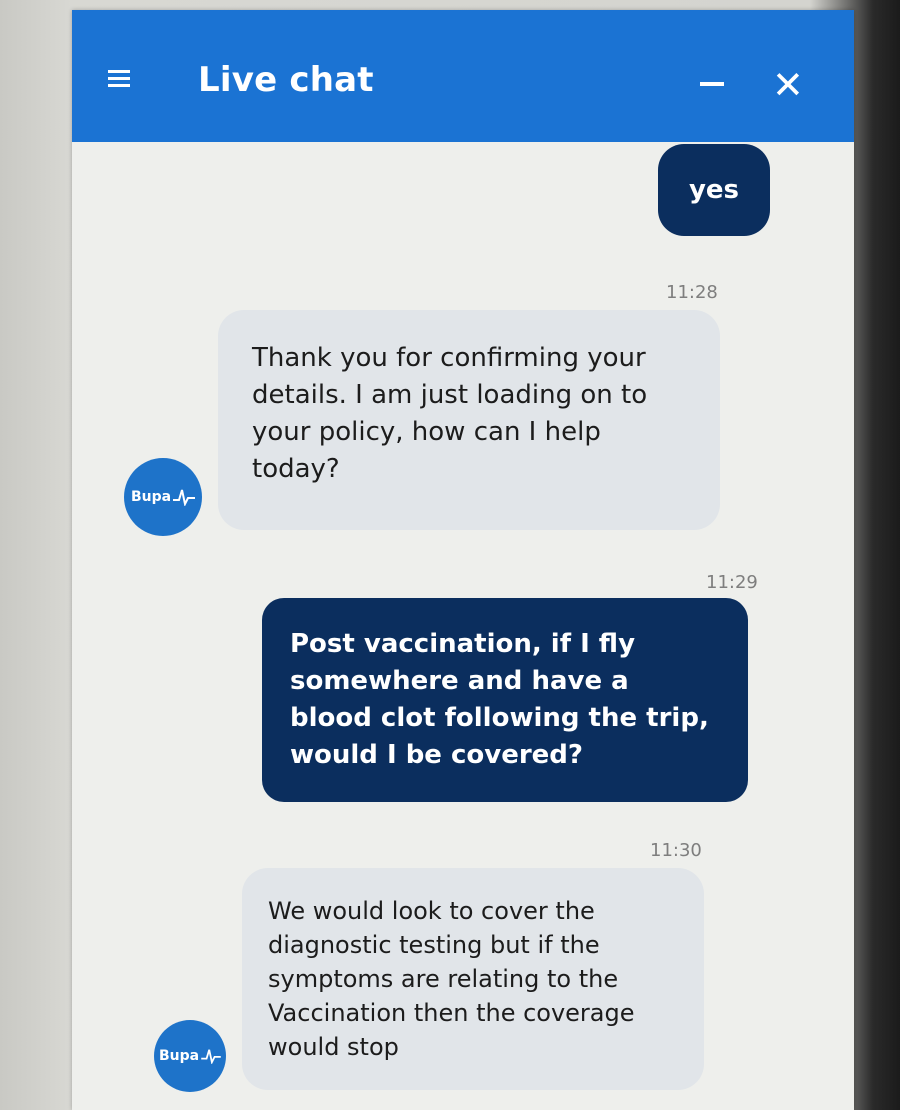  I want to click on close-icon: ✕, so click(788, 85).